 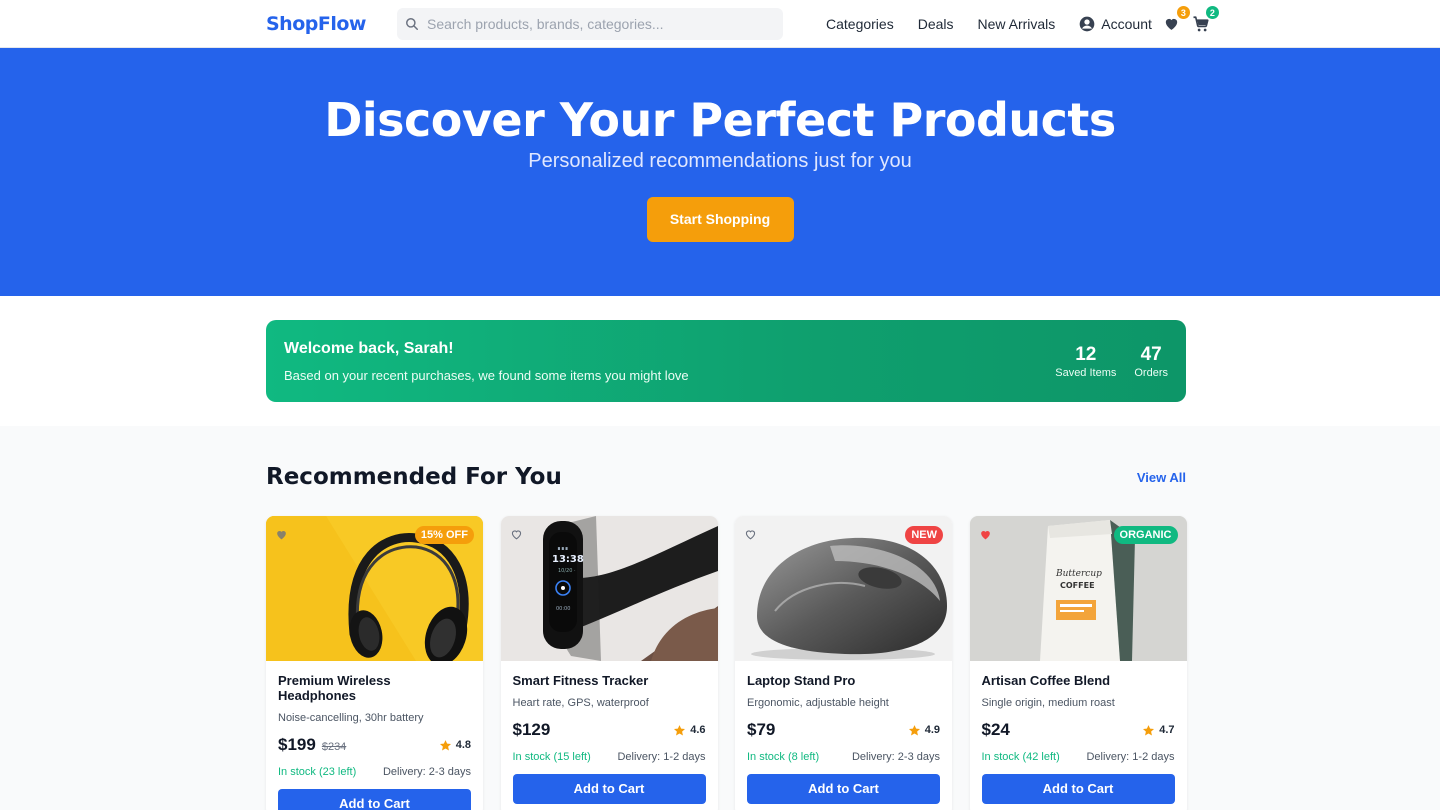 I want to click on product-price: $79, so click(x=761, y=729).